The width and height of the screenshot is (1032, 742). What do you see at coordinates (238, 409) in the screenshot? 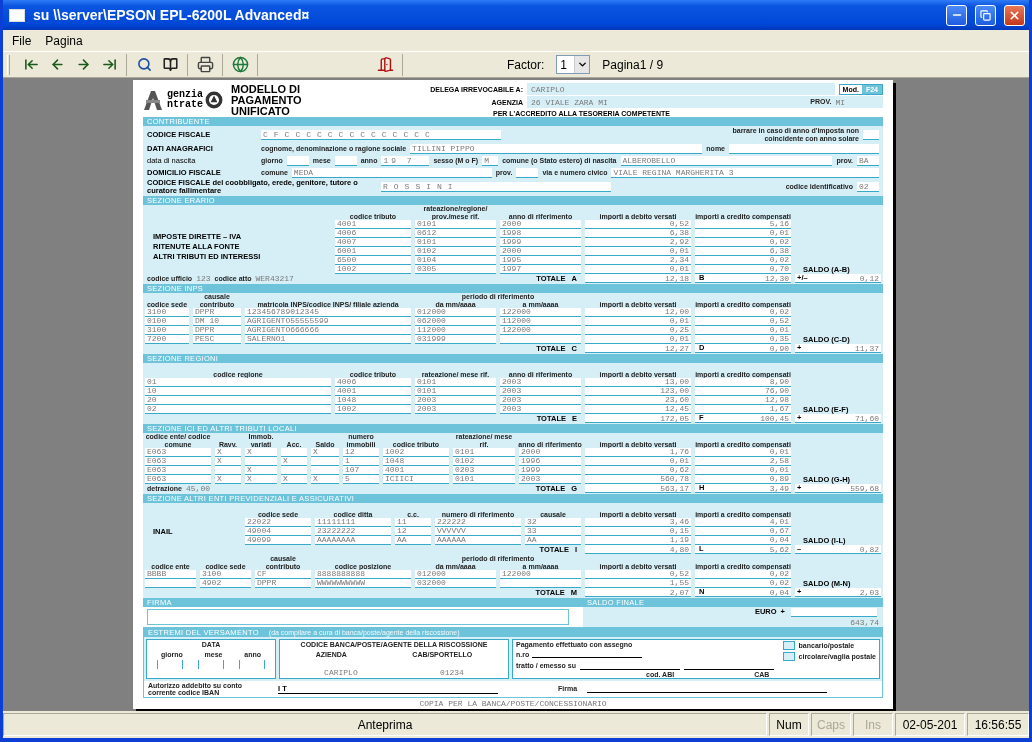
I see `table-cell: 02` at bounding box center [238, 409].